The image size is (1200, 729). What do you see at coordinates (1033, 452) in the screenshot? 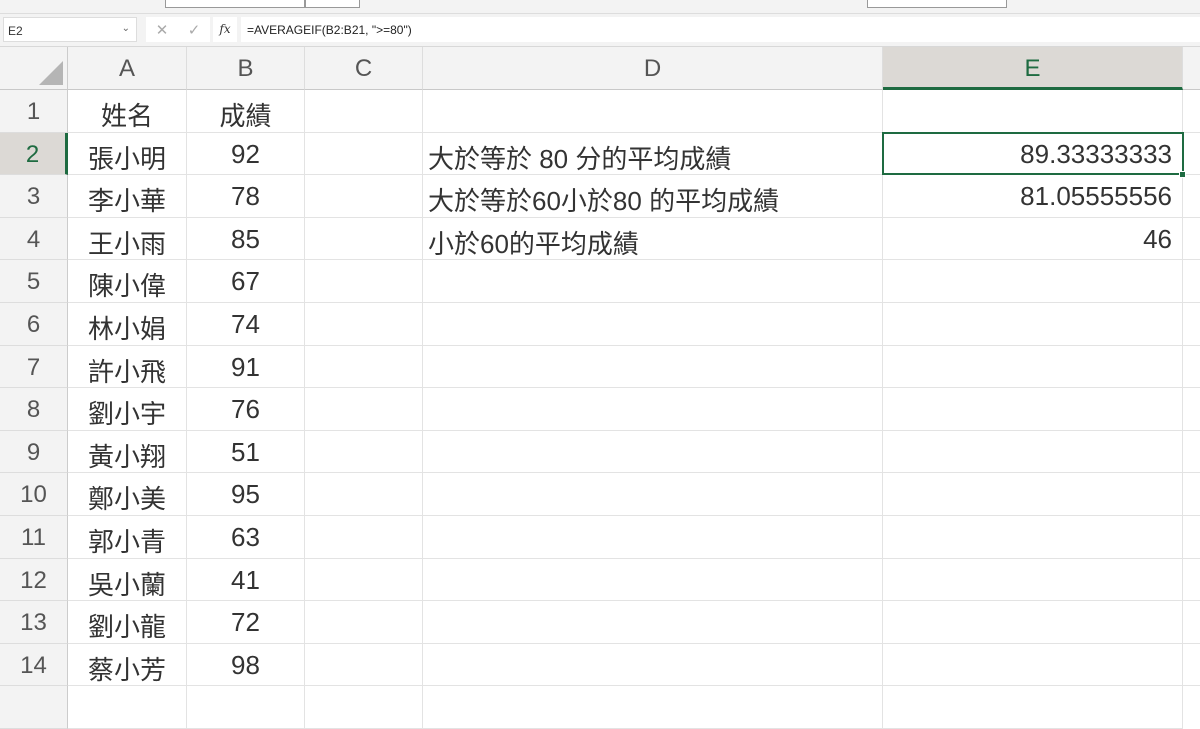
I see `cell-e9` at bounding box center [1033, 452].